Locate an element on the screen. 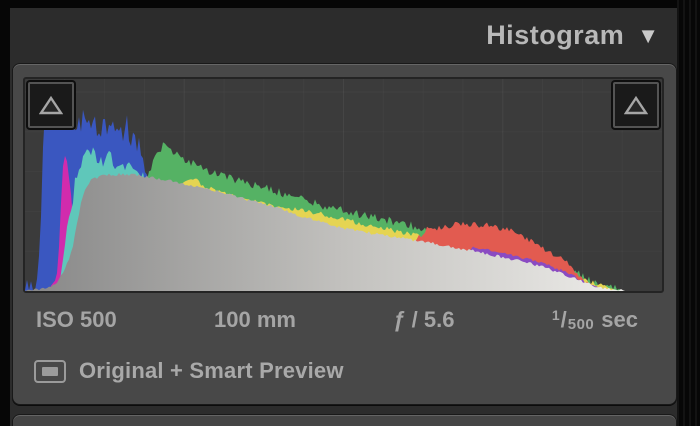 This screenshot has height=426, width=700. shutter-speed-value: 1/500 sec is located at coordinates (595, 320).